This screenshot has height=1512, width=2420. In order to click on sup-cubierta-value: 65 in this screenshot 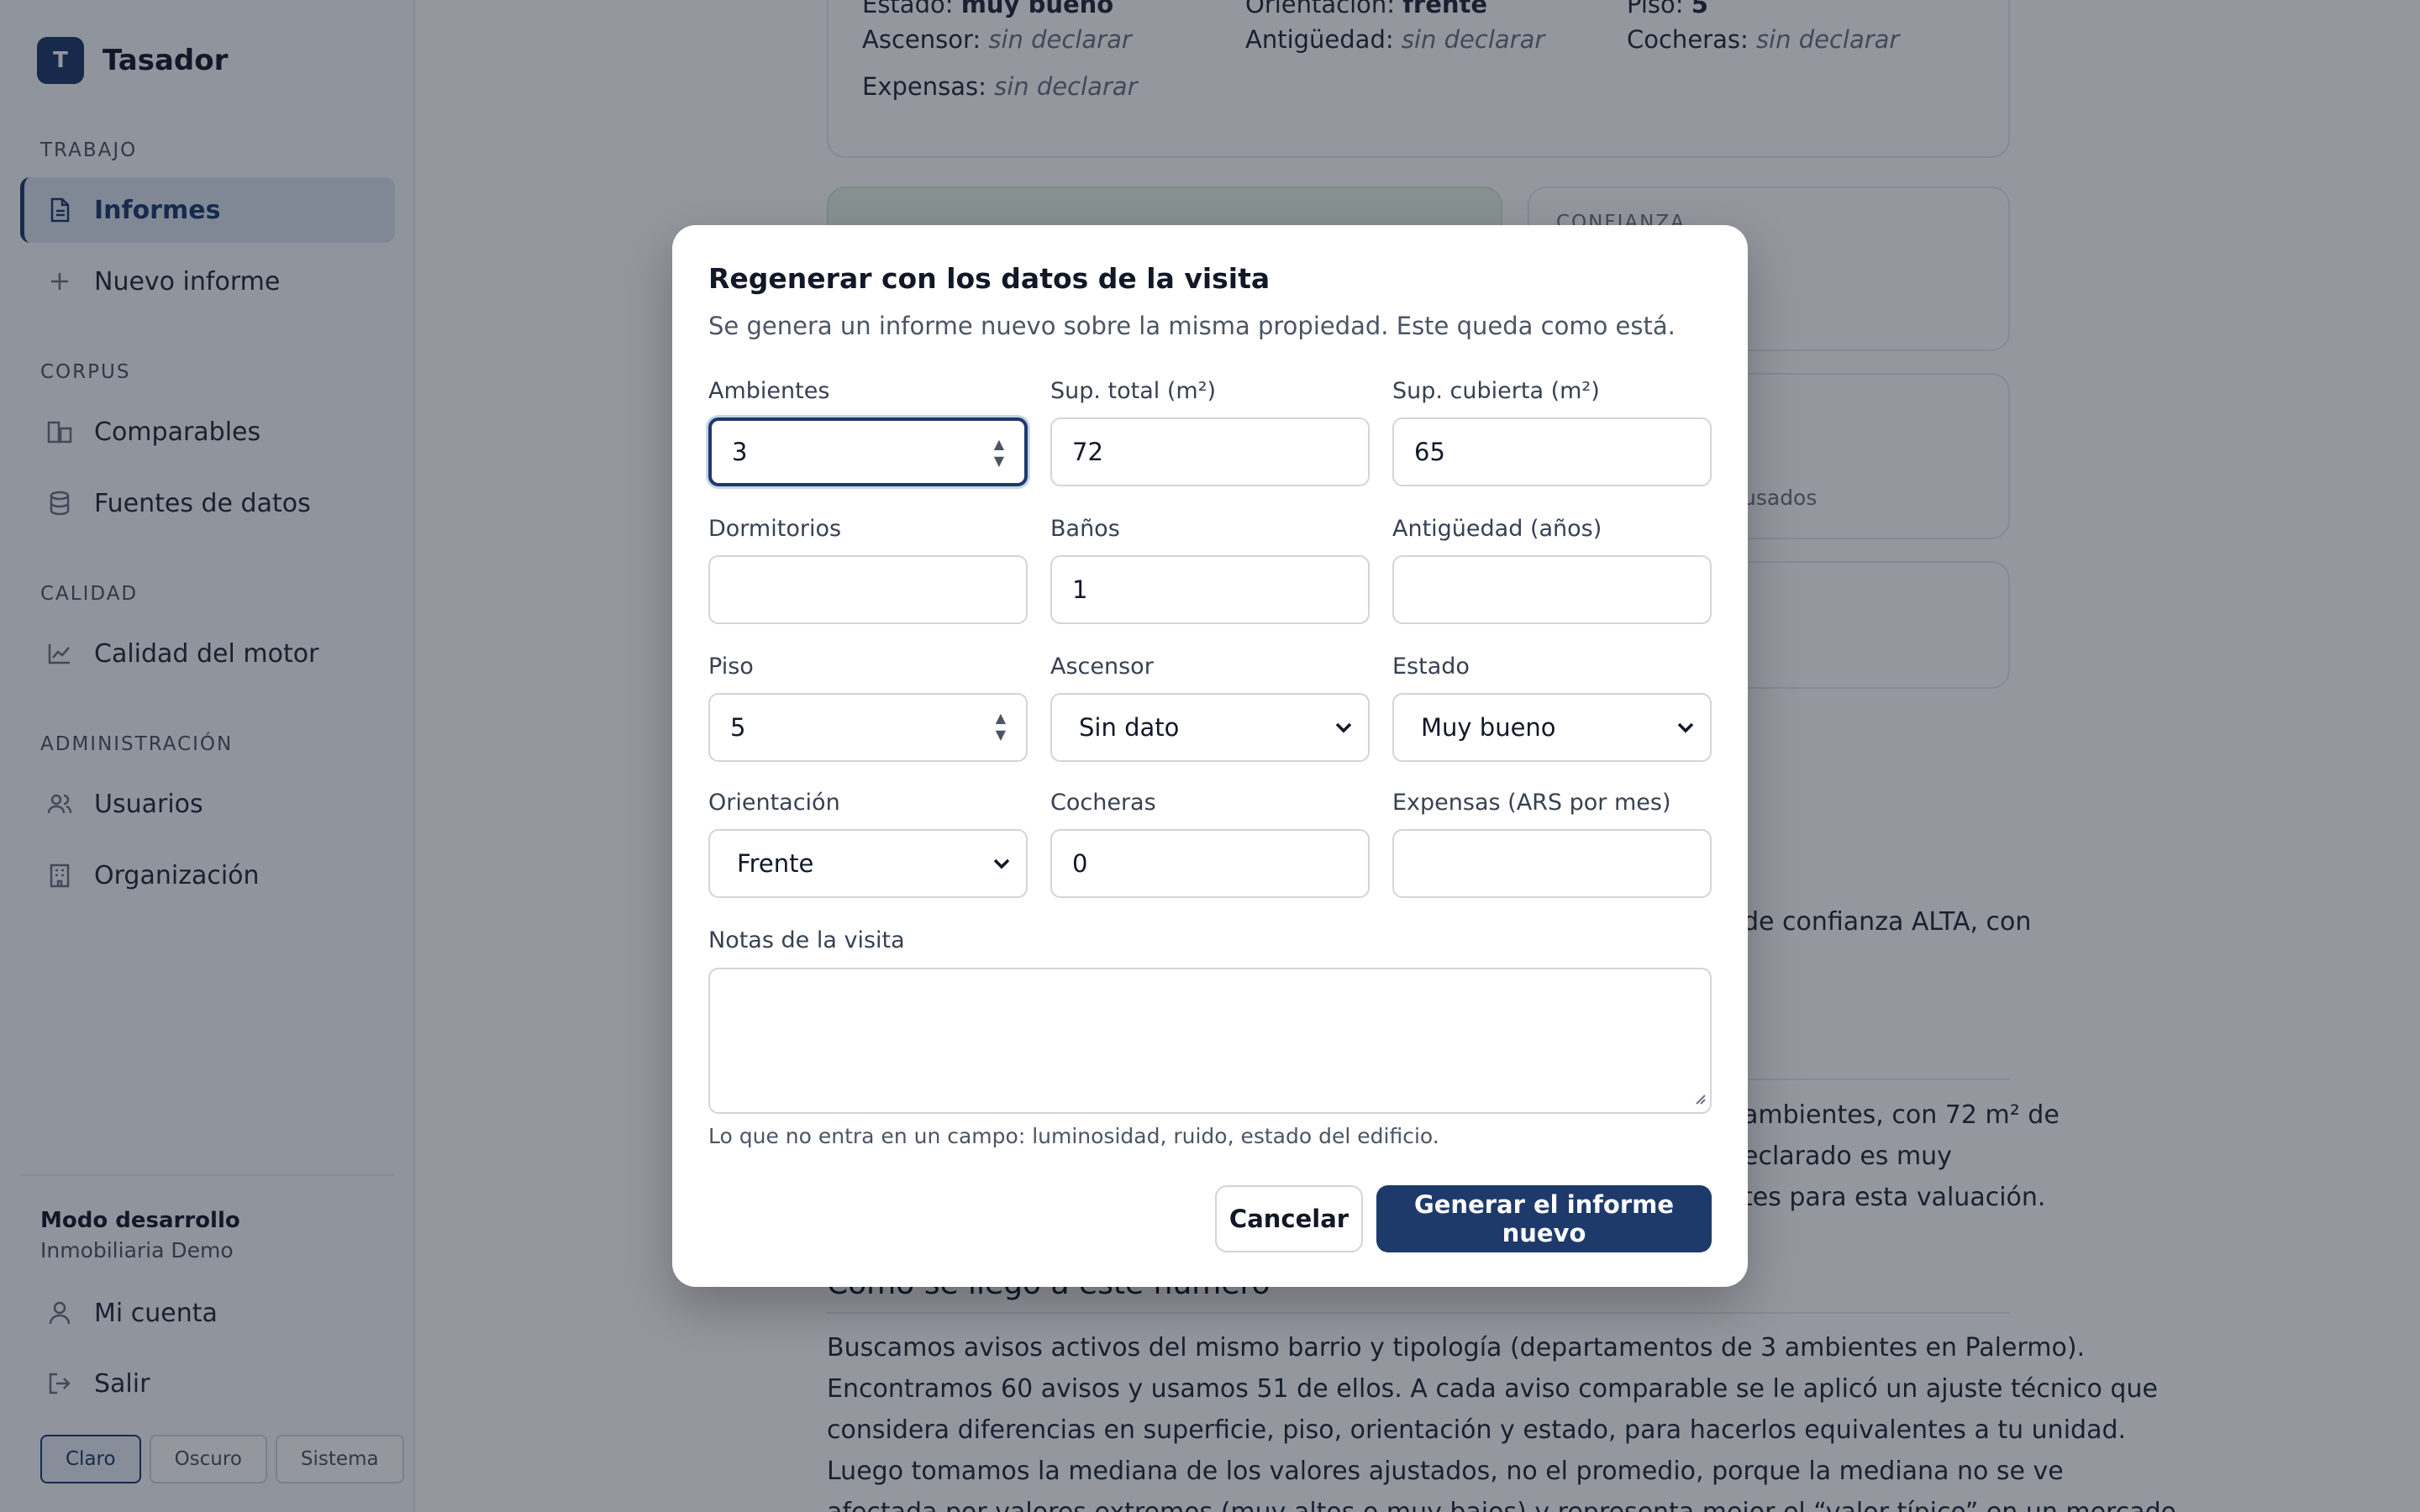, I will do `click(1429, 452)`.